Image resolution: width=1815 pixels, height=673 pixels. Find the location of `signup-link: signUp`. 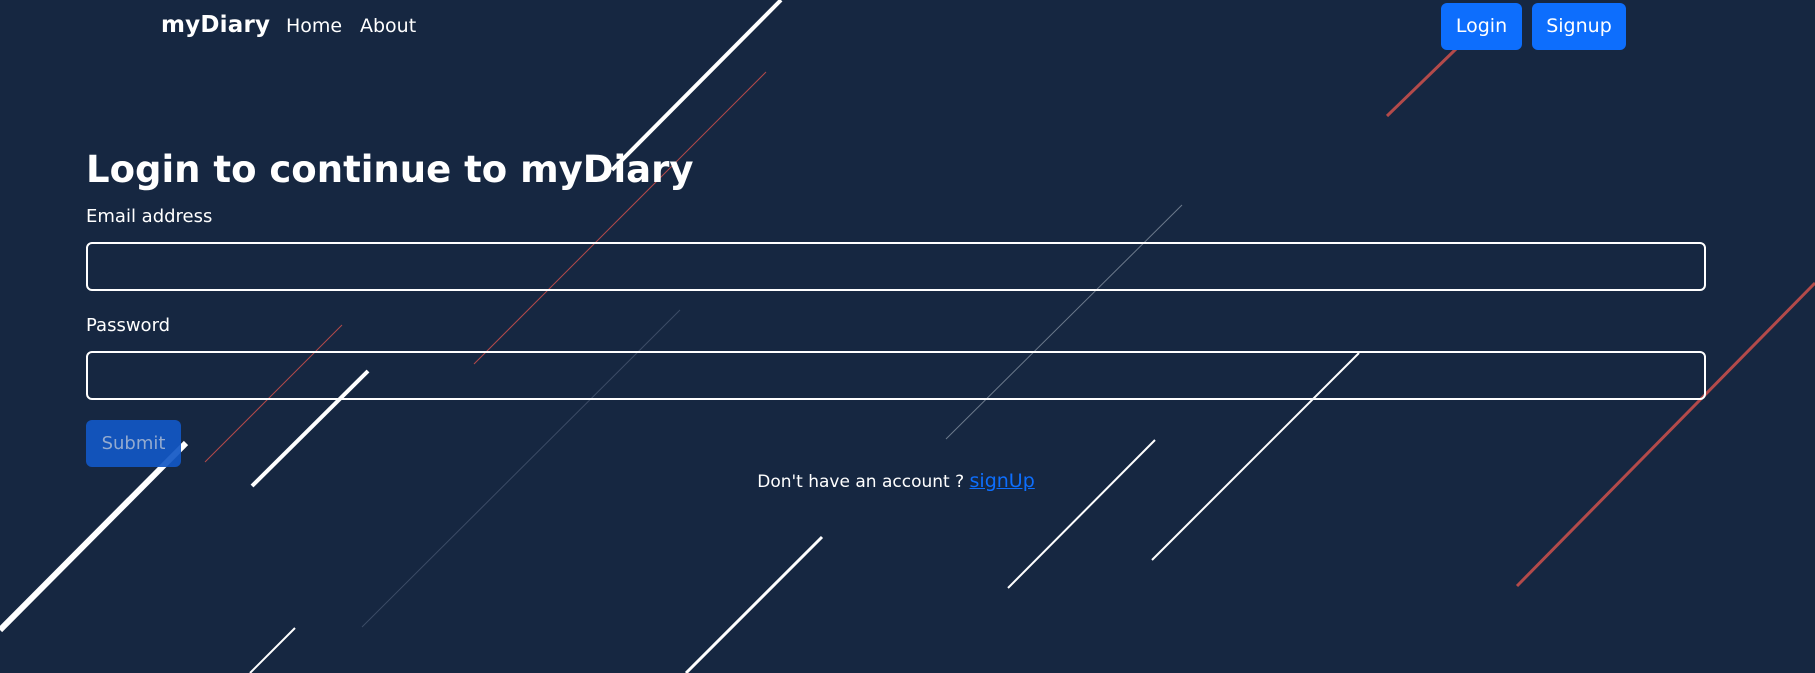

signup-link: signUp is located at coordinates (1002, 481).